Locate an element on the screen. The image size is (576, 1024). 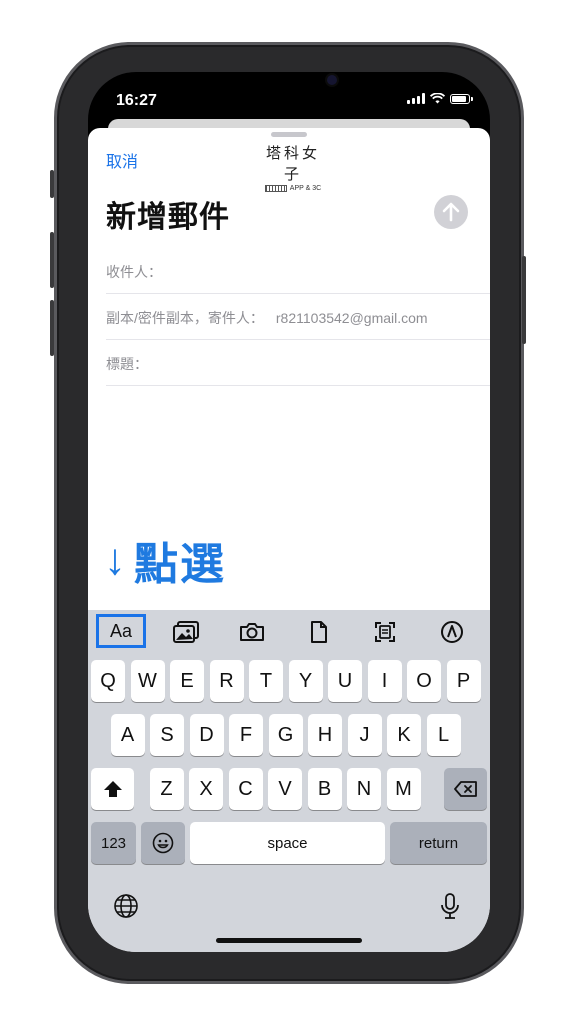
key-l: L is located at coordinates (443, 735).